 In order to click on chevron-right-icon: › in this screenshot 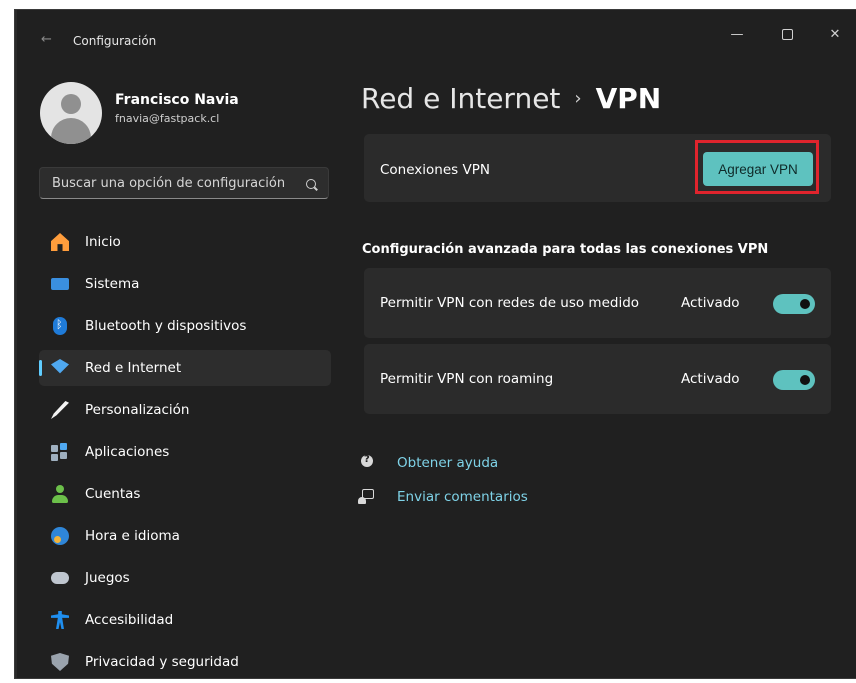, I will do `click(578, 98)`.